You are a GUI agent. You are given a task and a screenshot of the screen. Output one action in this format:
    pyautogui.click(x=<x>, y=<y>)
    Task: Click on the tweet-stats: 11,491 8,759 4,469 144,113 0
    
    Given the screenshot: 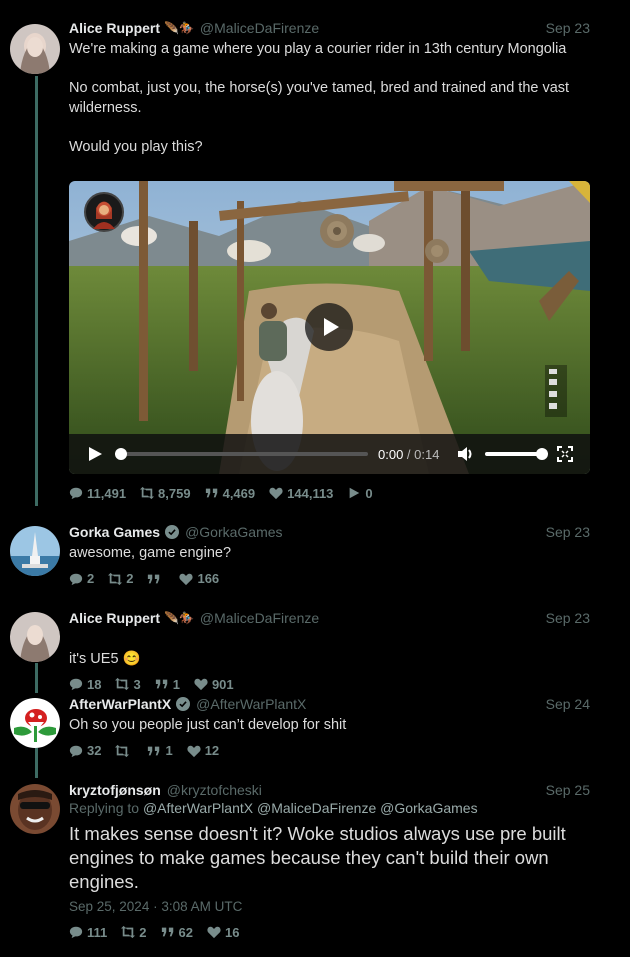 What is the action you would take?
    pyautogui.click(x=221, y=493)
    